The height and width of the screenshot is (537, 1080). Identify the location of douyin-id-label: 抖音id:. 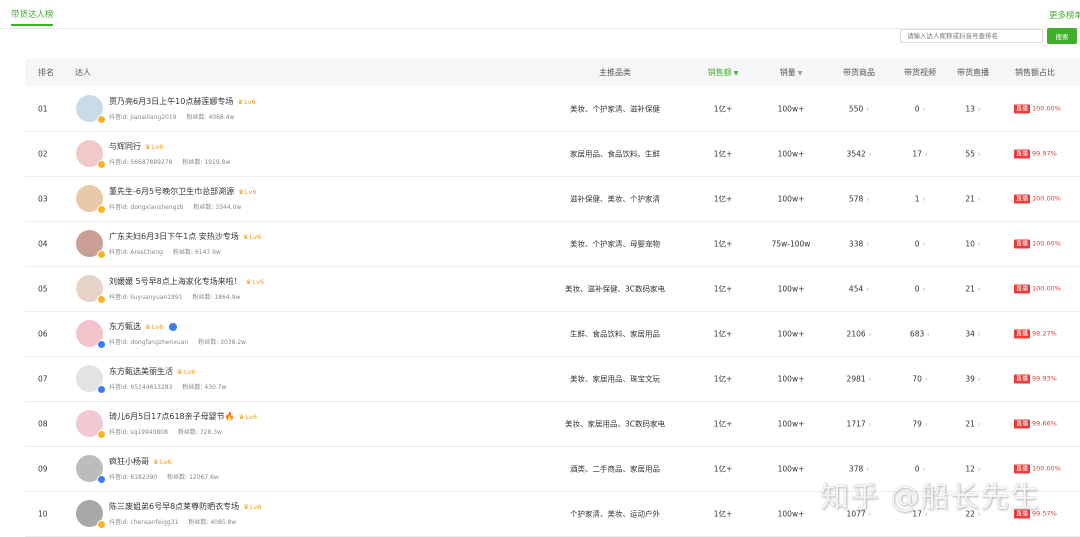
(119, 117).